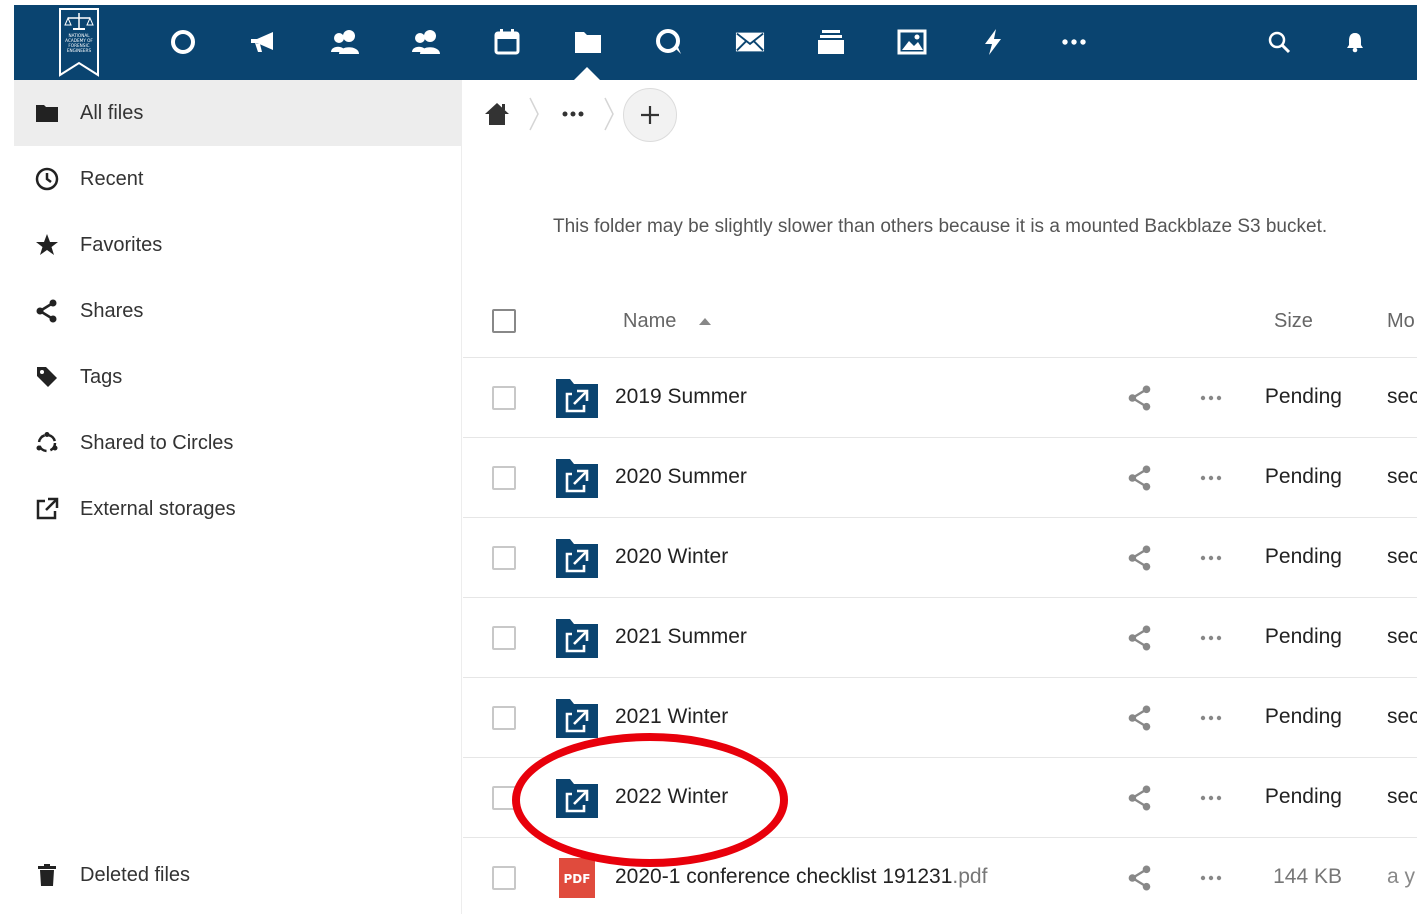 This screenshot has height=914, width=1417. I want to click on nav-calendar, so click(507, 42).